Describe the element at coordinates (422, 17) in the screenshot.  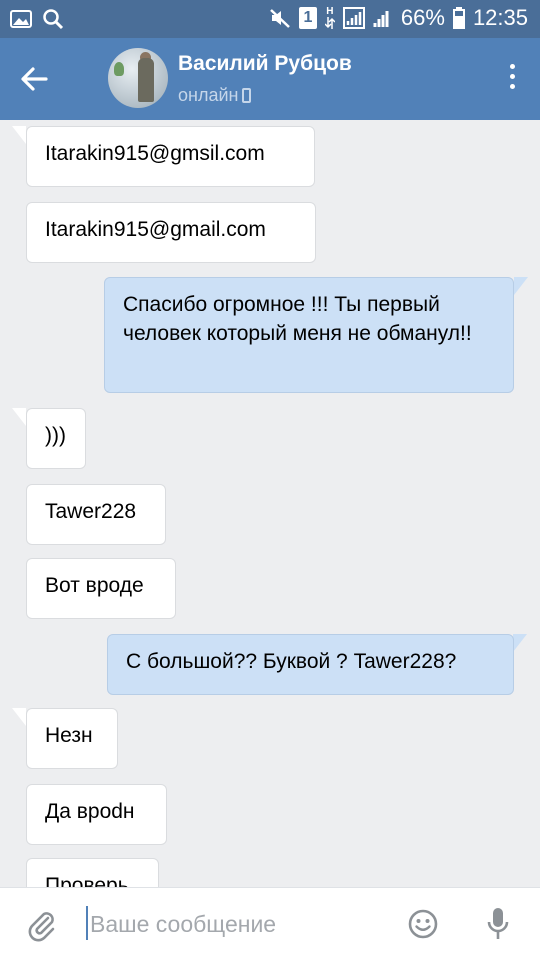
I see `battery-percent: 66%` at that location.